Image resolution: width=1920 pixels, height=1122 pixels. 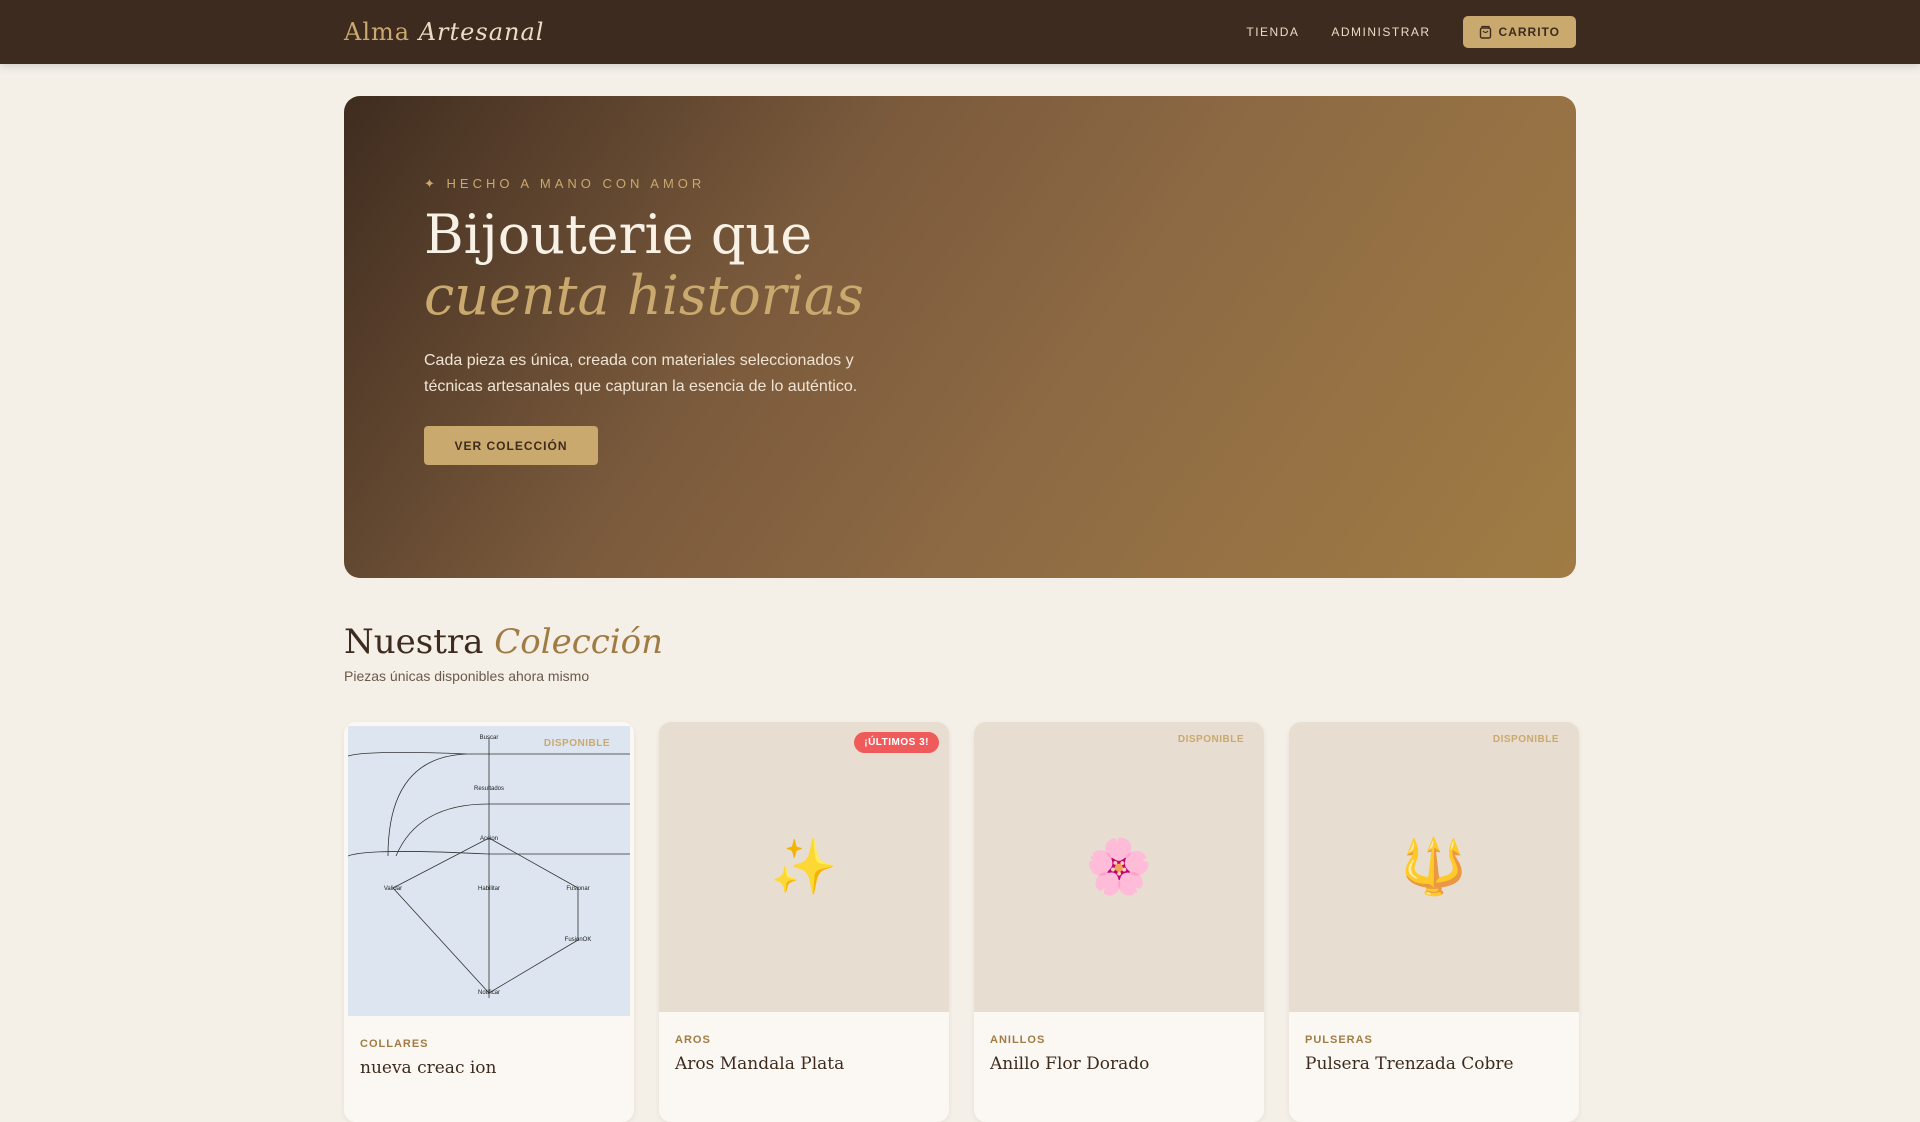 I want to click on product-name: Pulsera Trenzada Cobre, so click(x=1434, y=1064).